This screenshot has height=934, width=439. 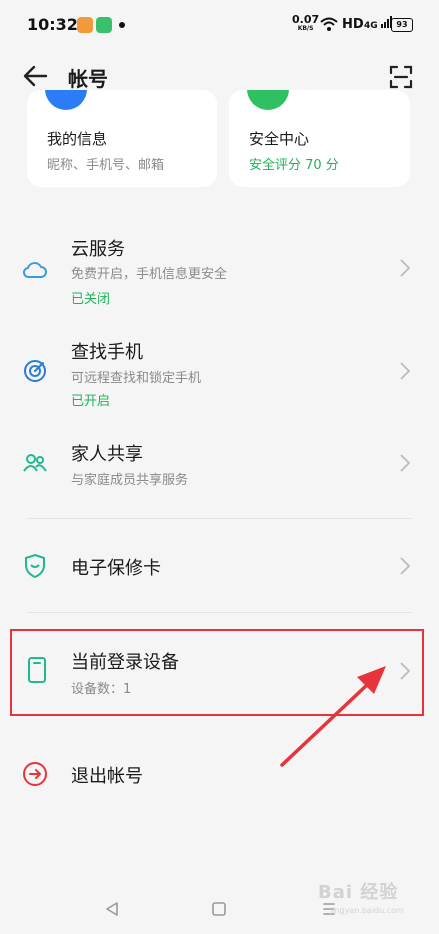 I want to click on status-time: 10:32, so click(x=52, y=24).